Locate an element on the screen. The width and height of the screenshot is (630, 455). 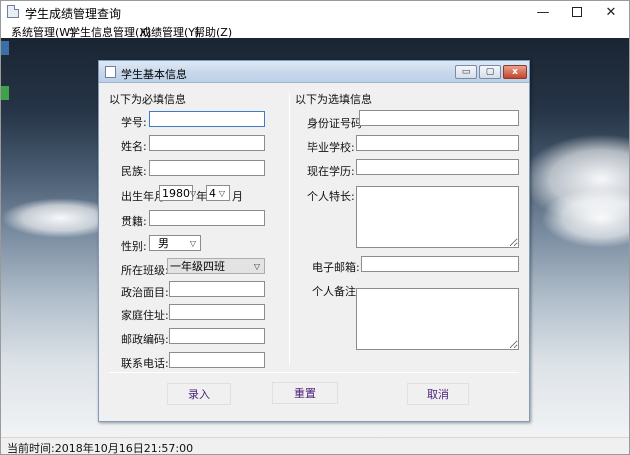
app-document-icon is located at coordinates (13, 11).